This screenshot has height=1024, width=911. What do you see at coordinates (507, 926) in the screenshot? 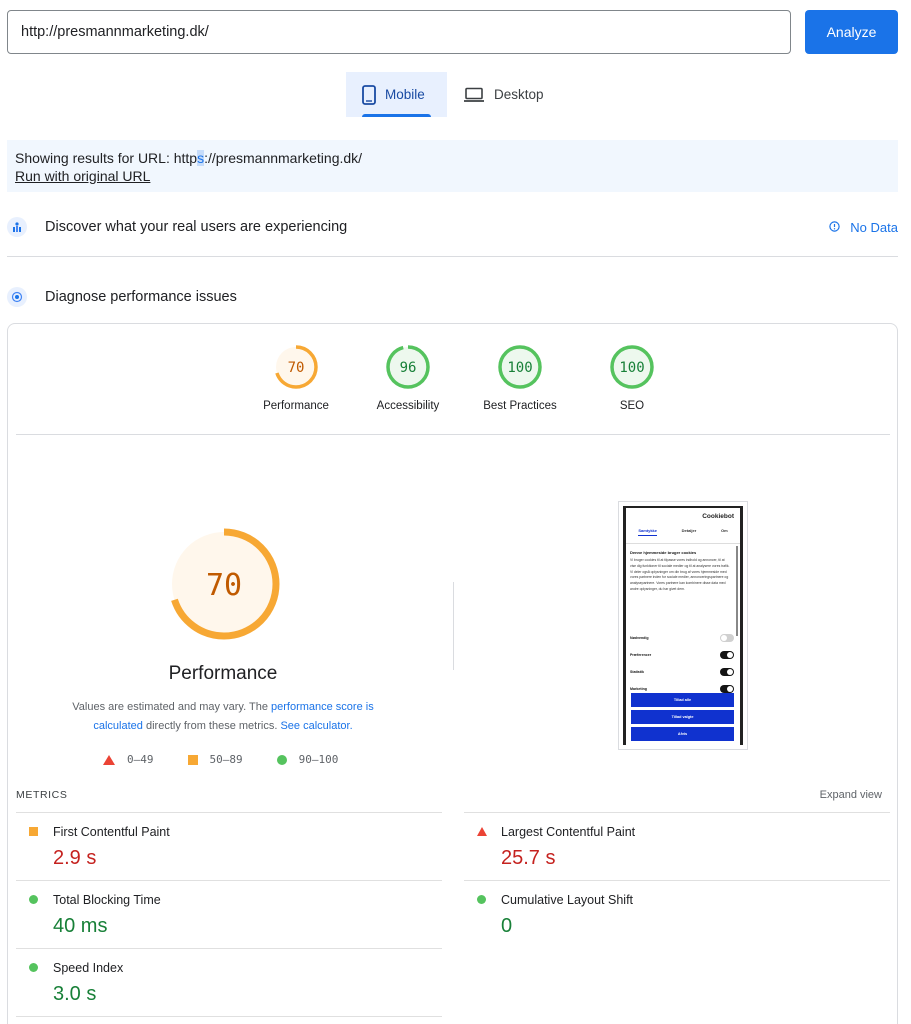
I see `metric-value: 0` at bounding box center [507, 926].